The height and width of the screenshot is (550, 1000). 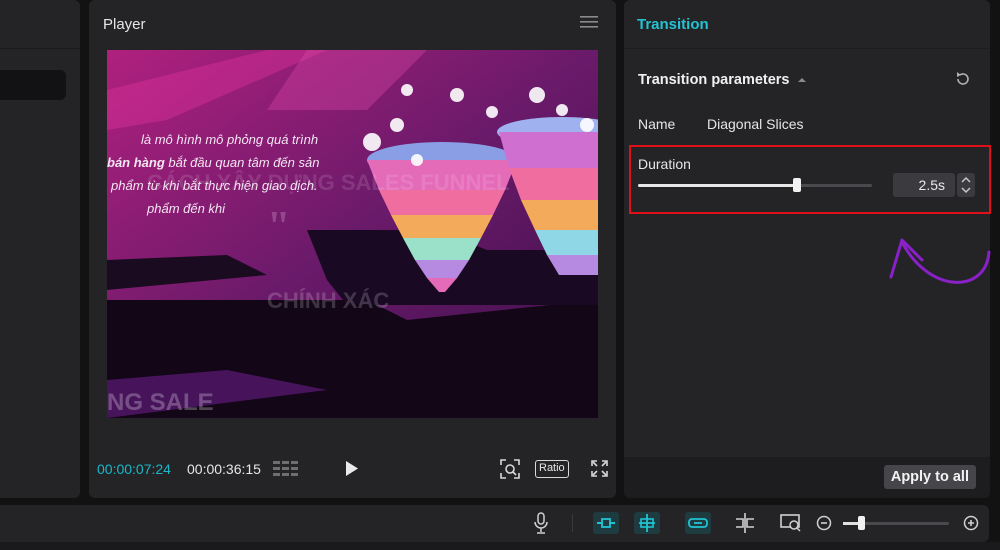 I want to click on toolbar-divider, so click(x=572, y=523).